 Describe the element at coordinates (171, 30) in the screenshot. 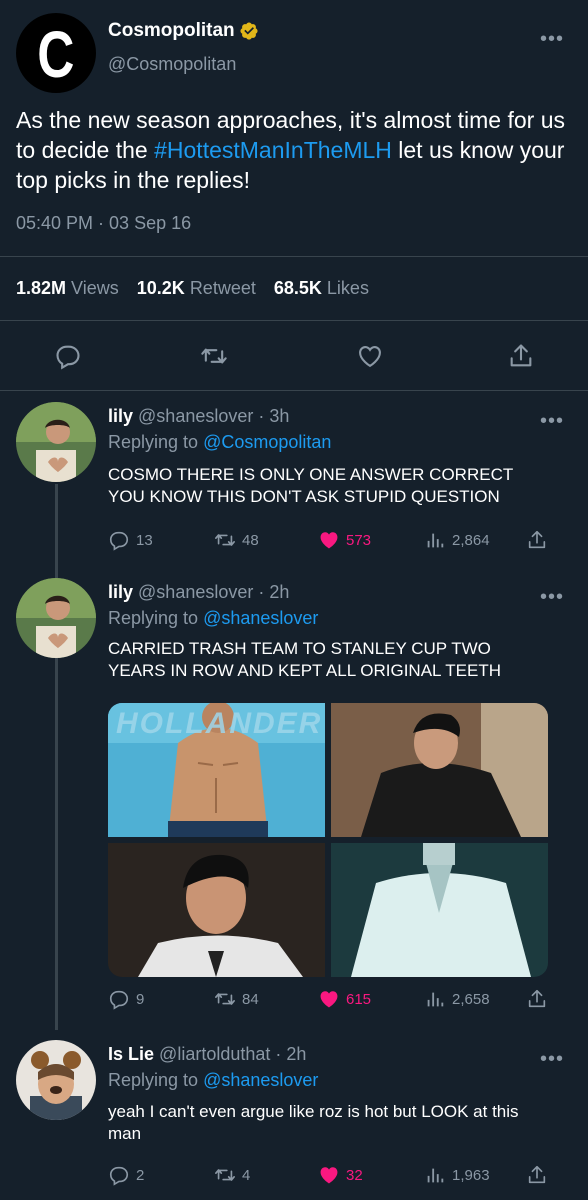

I see `display-name: Cosmopolitan` at that location.